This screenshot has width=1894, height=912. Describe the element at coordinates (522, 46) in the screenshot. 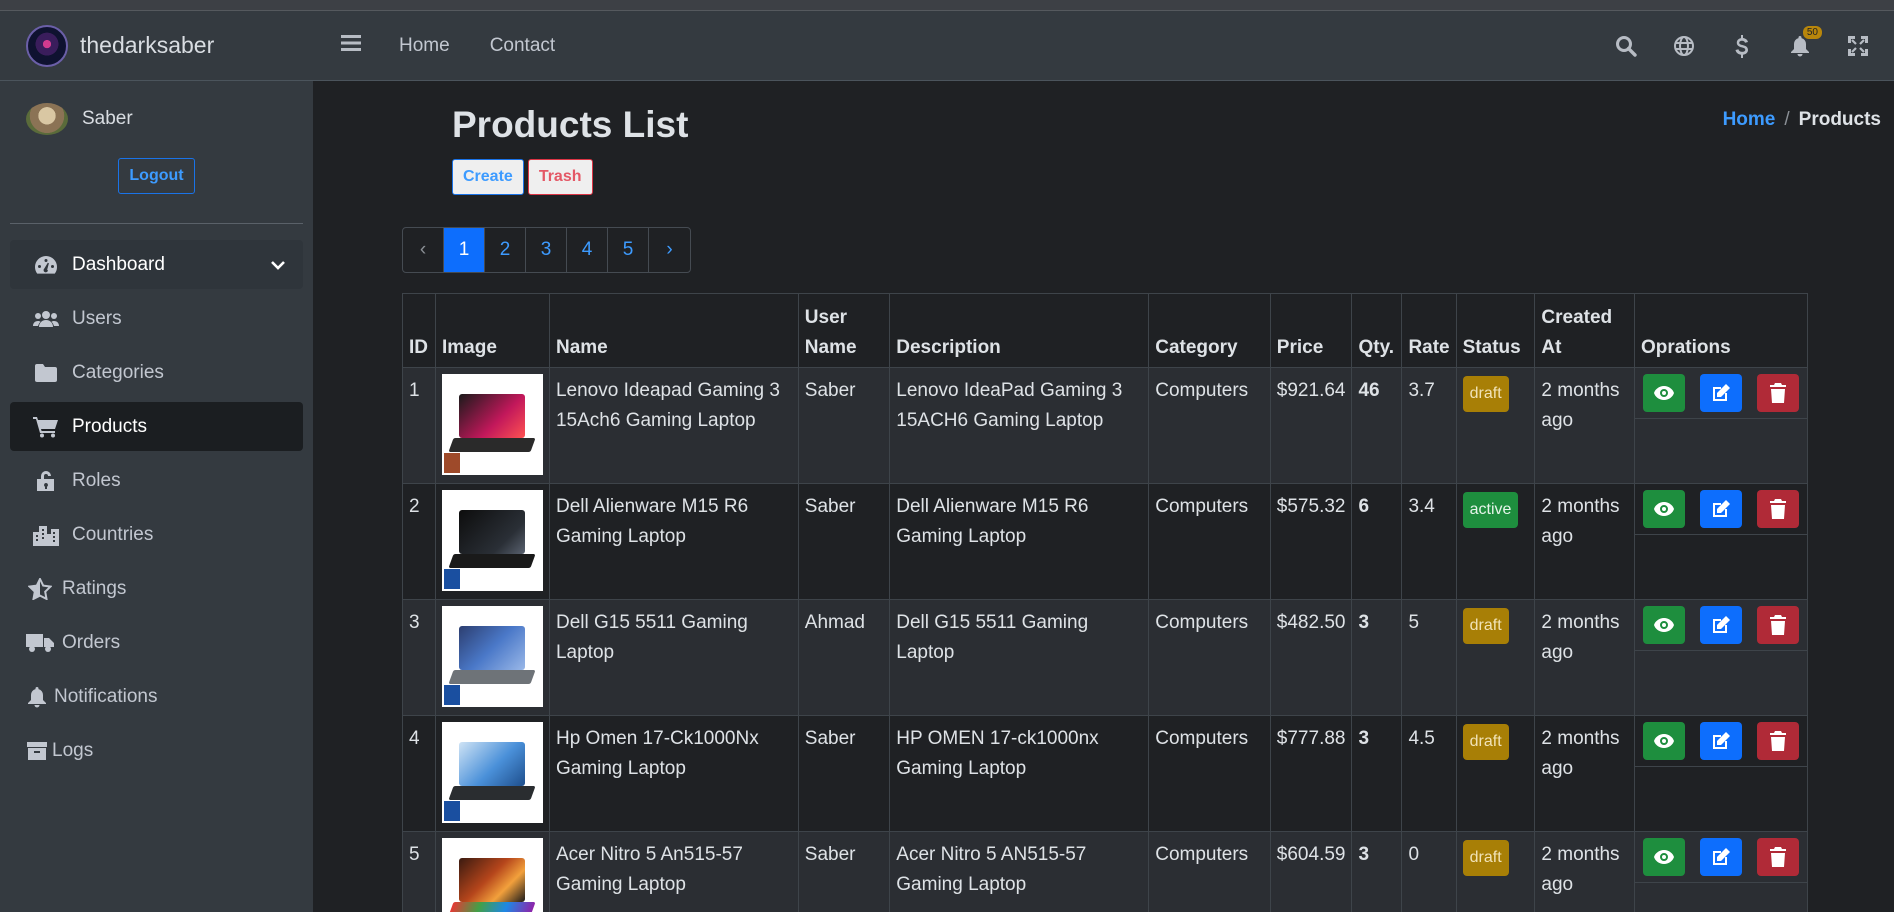

I see `nav-link-contact: Contact` at that location.